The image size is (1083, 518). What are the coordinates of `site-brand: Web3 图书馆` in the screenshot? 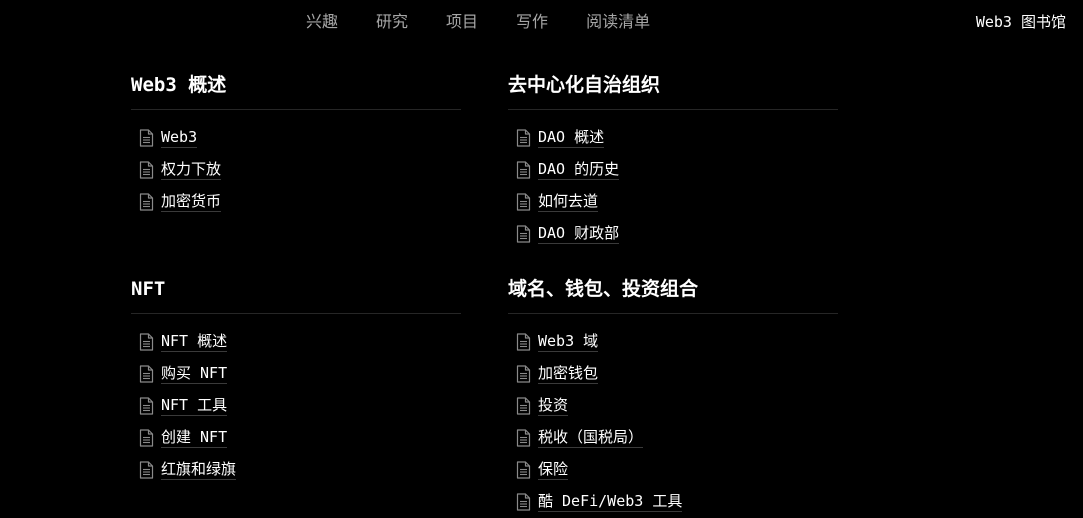 It's located at (1021, 22).